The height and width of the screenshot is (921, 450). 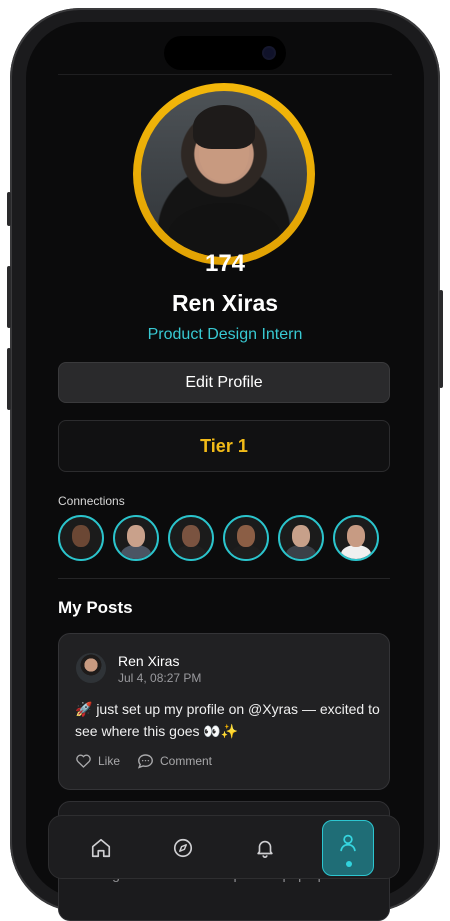 I want to click on tab-explore, so click(x=183, y=848).